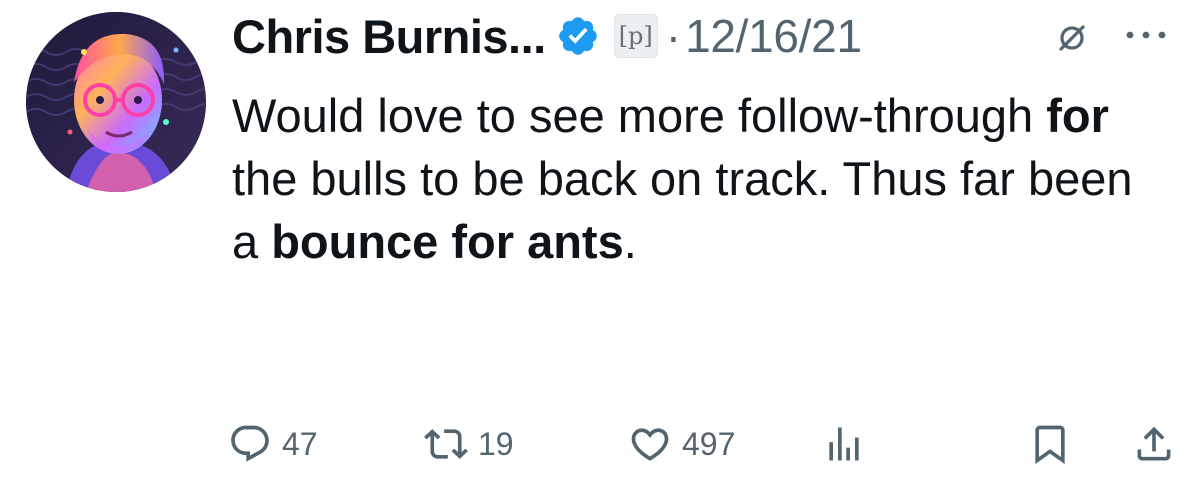 Image resolution: width=1200 pixels, height=487 pixels. I want to click on views-icon, so click(844, 444).